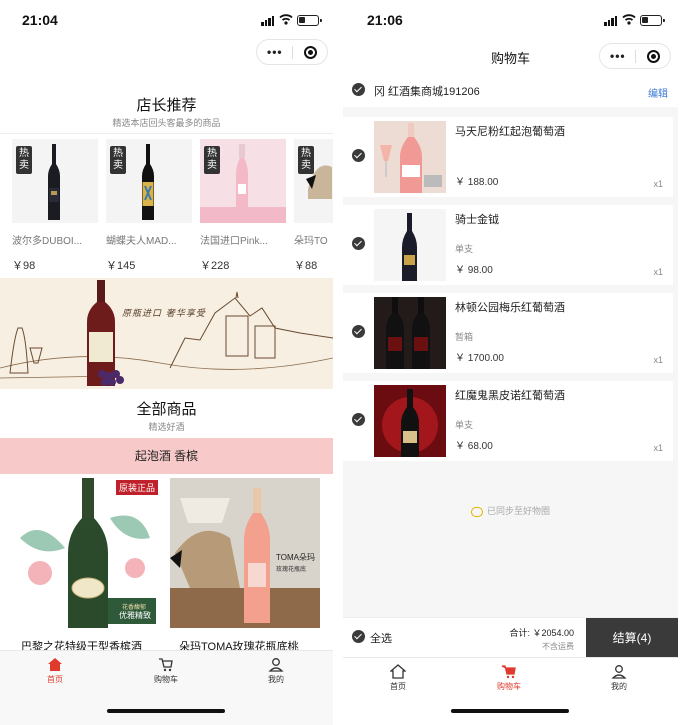 The image size is (687, 725). I want to click on select-all-label: 全选, so click(381, 638).